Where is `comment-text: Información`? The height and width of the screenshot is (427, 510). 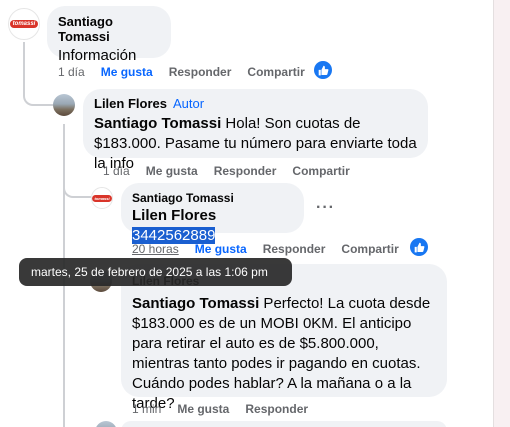
comment-text: Información is located at coordinates (97, 55).